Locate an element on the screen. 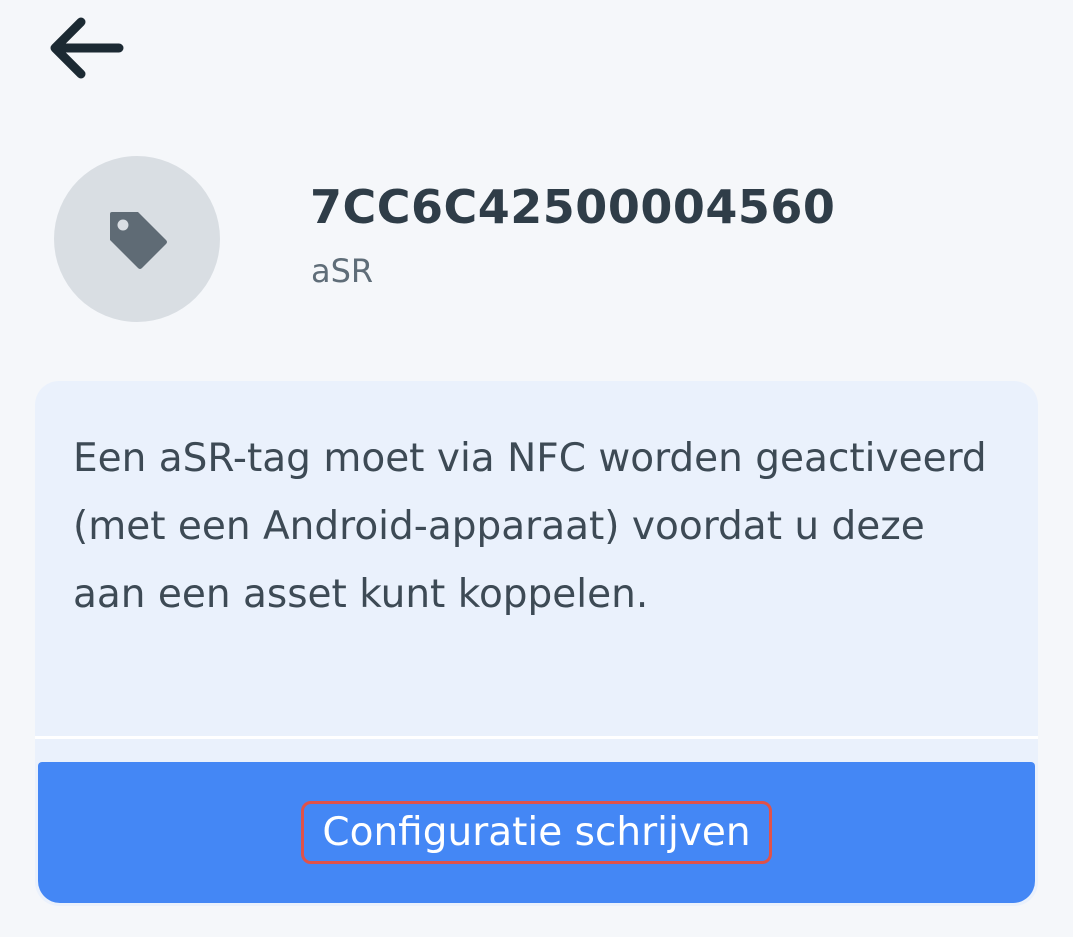 The image size is (1073, 937). tag-type: aSR is located at coordinates (342, 271).